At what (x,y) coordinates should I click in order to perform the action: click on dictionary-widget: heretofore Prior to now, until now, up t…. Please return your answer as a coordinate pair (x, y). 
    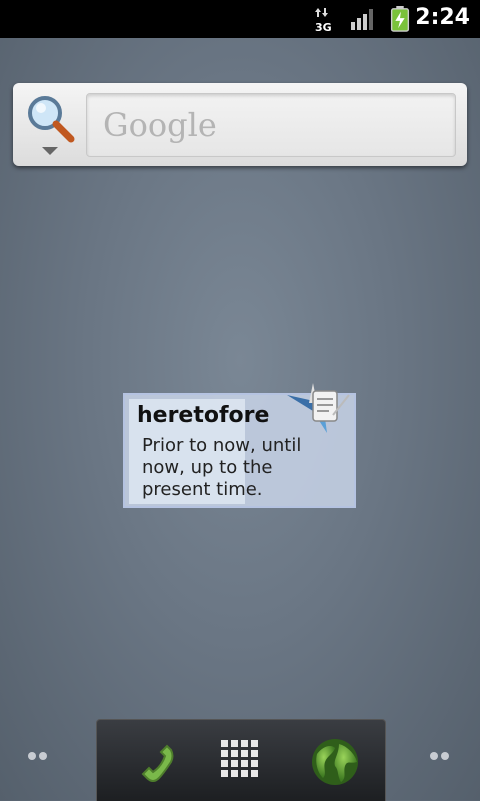
    Looking at the image, I should click on (239, 445).